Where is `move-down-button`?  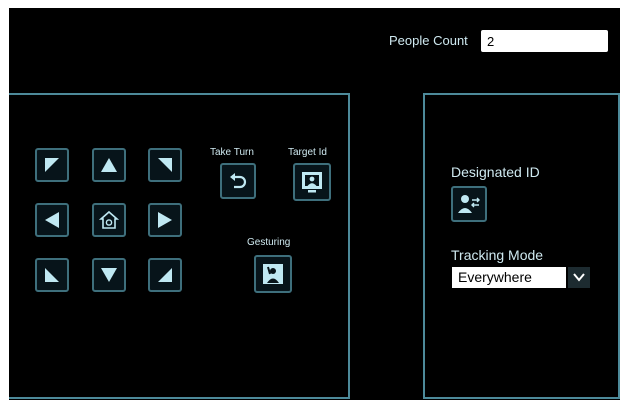
move-down-button is located at coordinates (109, 275).